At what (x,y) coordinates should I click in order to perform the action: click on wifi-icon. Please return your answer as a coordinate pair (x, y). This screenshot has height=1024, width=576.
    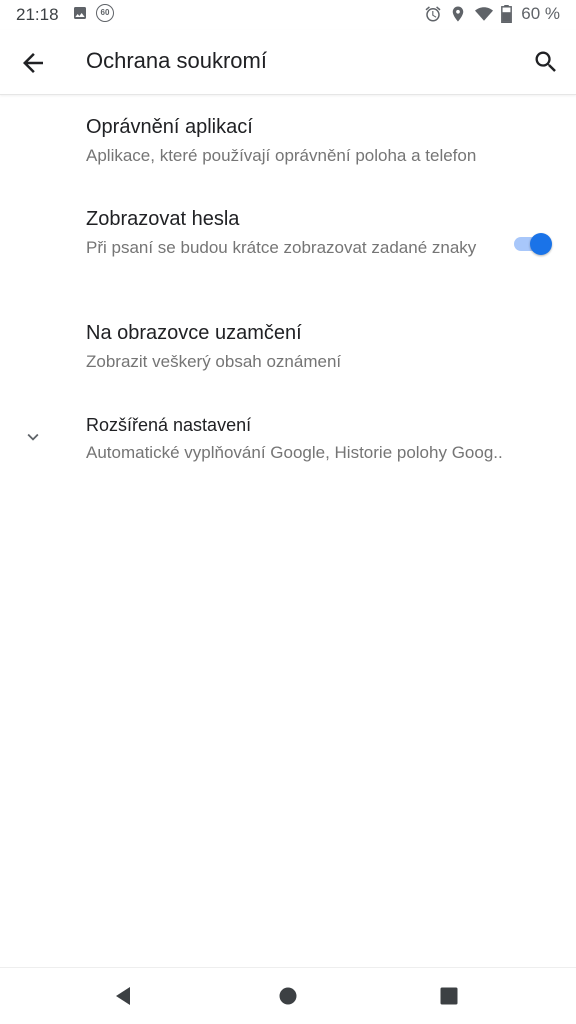
    Looking at the image, I should click on (484, 14).